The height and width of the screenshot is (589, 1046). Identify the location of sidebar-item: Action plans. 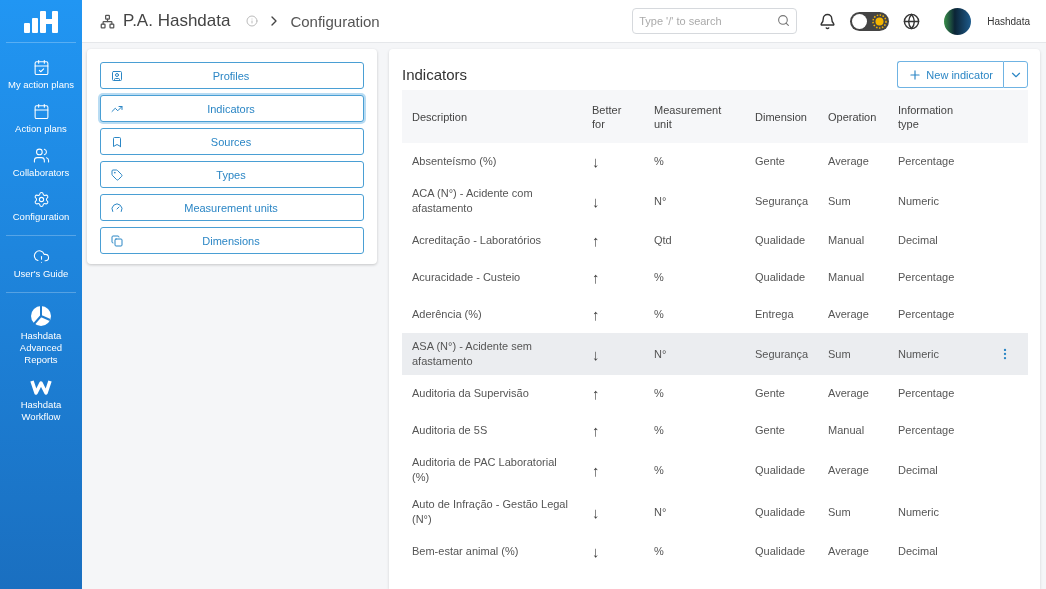
(41, 119).